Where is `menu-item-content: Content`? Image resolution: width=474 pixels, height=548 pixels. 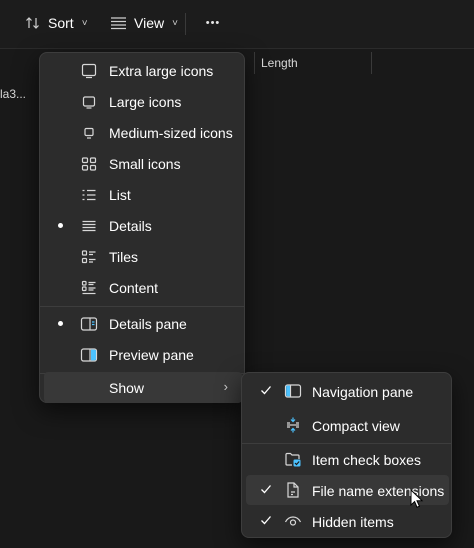 menu-item-content: Content is located at coordinates (143, 287).